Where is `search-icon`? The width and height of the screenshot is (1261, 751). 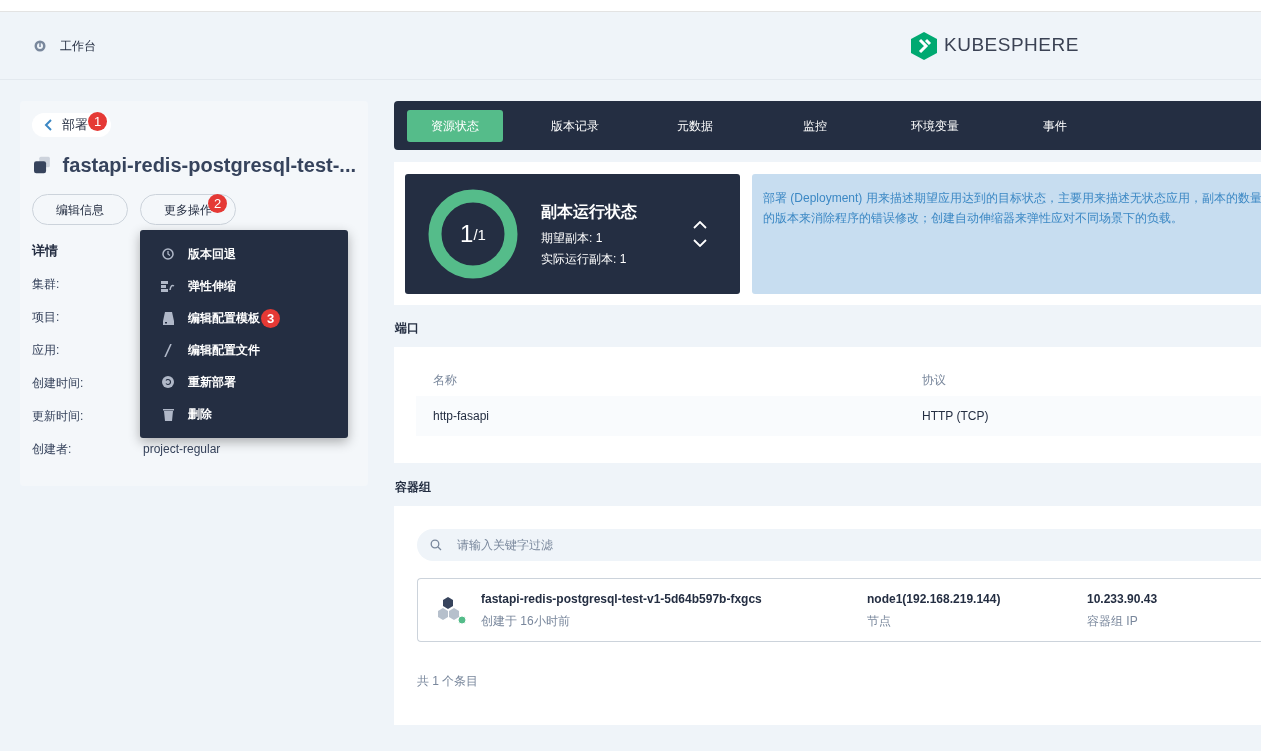
search-icon is located at coordinates (436, 545).